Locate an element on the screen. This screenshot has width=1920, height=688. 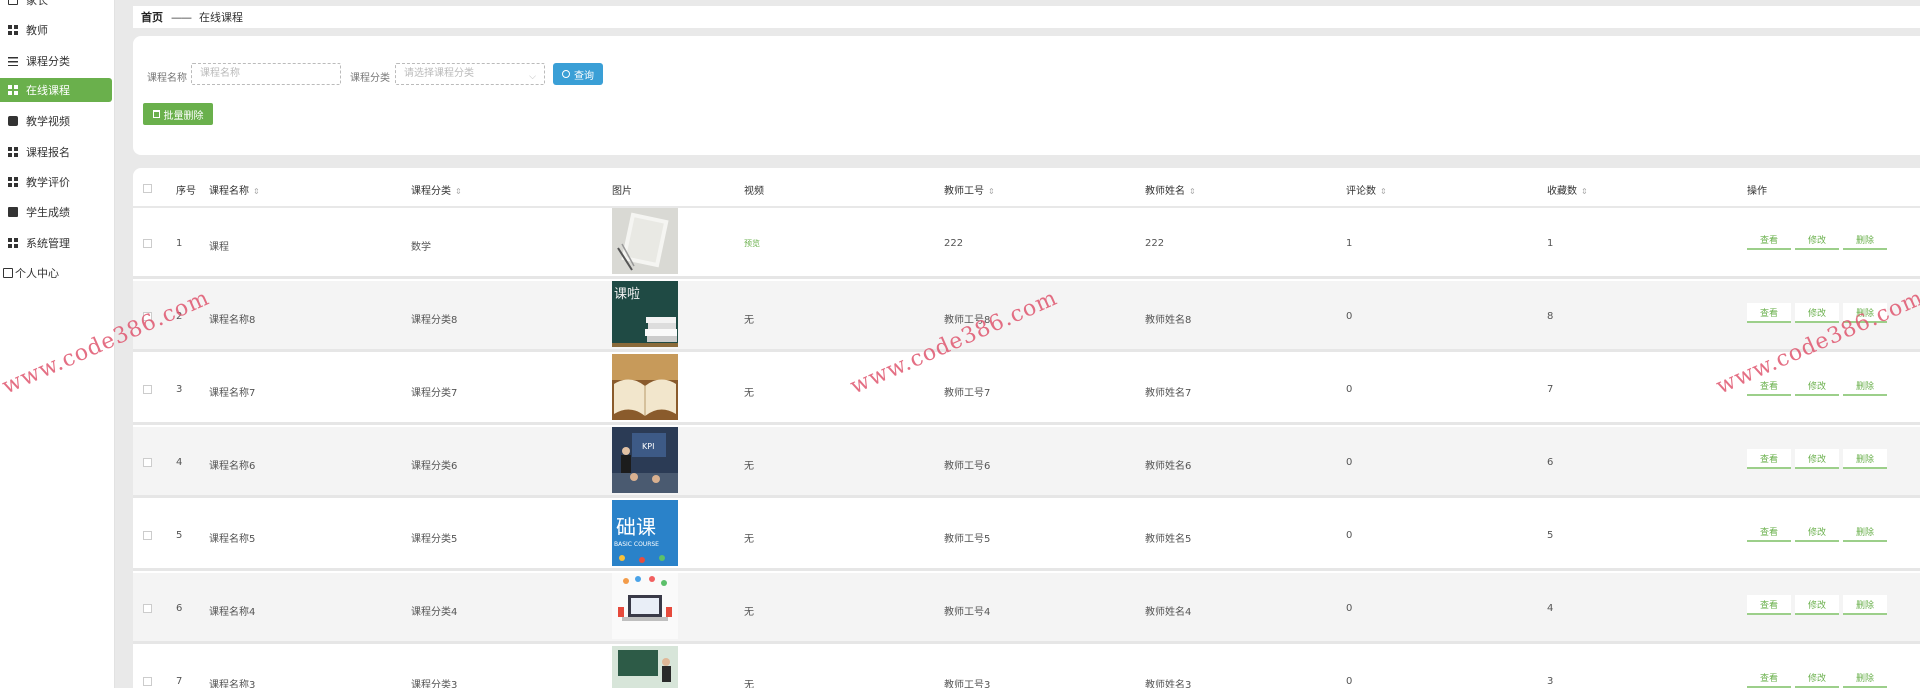
header-teacher-name: 教师姓名 ⇕ is located at coordinates (1170, 189).